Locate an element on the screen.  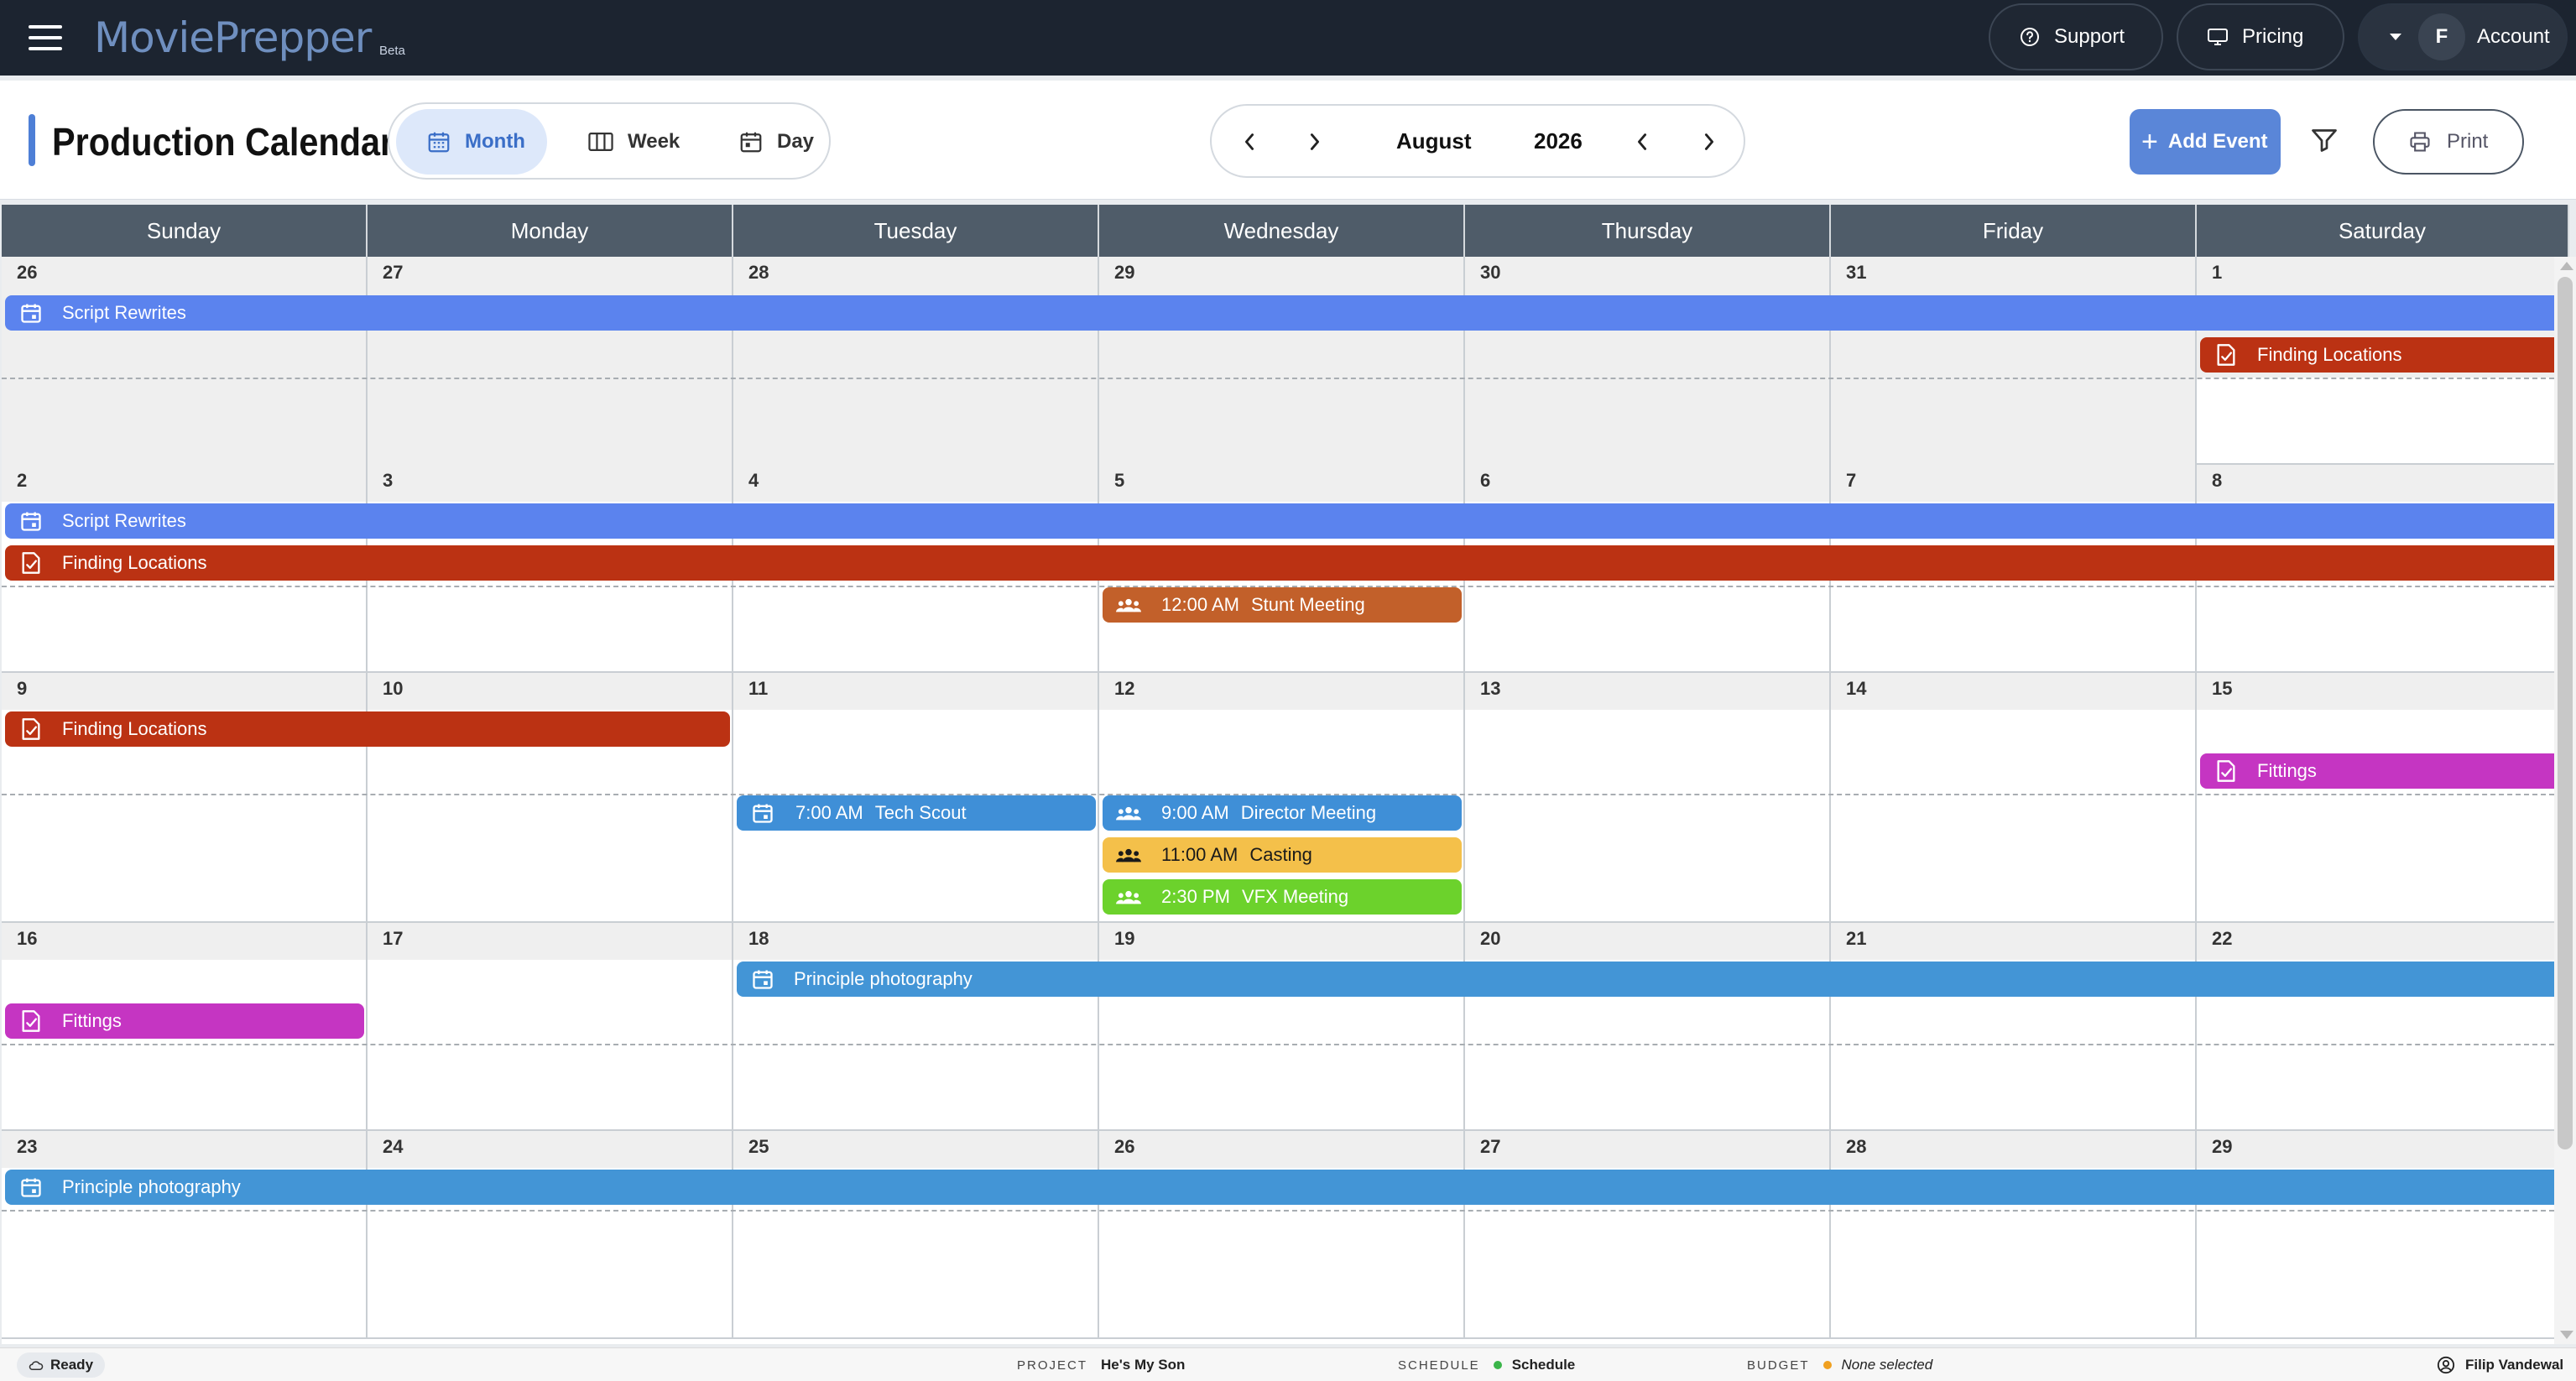
day-cell: 18 is located at coordinates (916, 1027).